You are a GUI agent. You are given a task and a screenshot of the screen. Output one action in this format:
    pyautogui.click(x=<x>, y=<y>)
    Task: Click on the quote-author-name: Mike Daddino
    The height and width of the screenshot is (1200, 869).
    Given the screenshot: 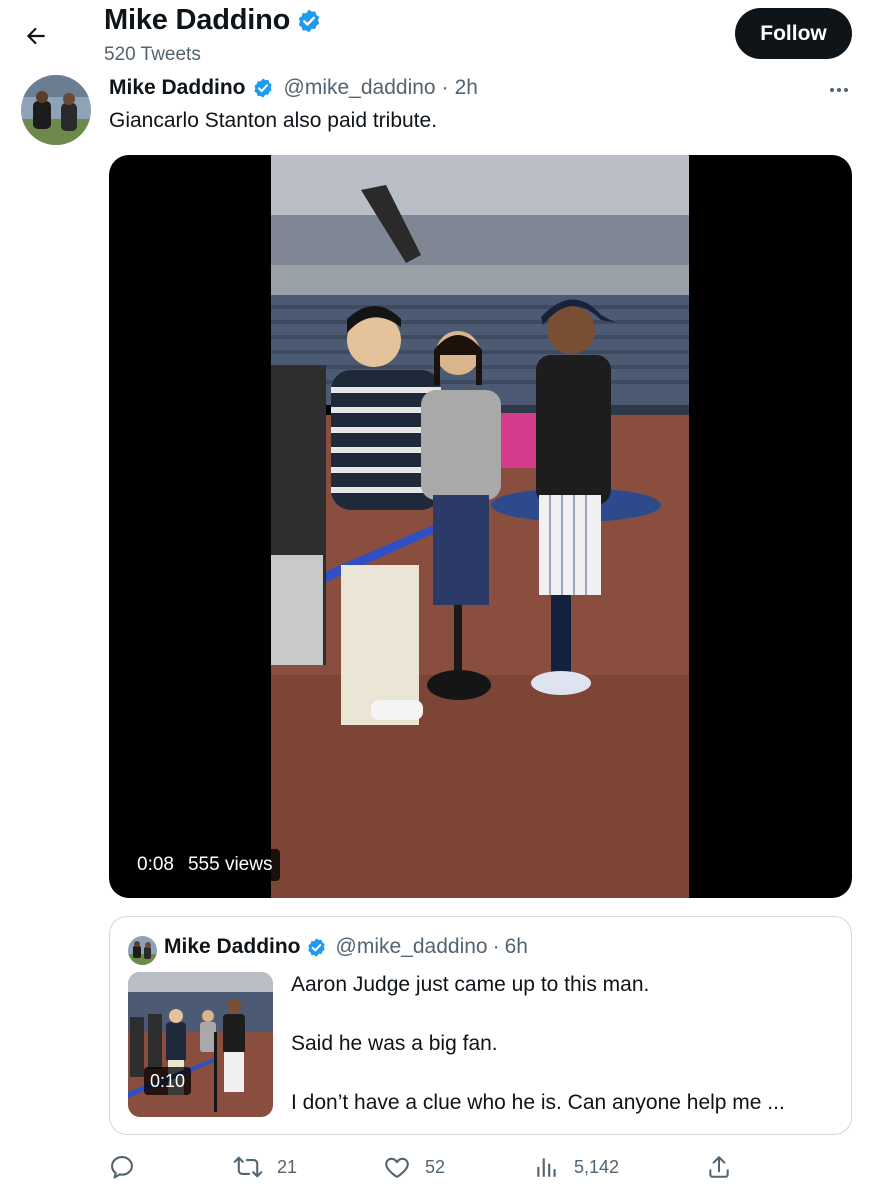 What is the action you would take?
    pyautogui.click(x=232, y=946)
    